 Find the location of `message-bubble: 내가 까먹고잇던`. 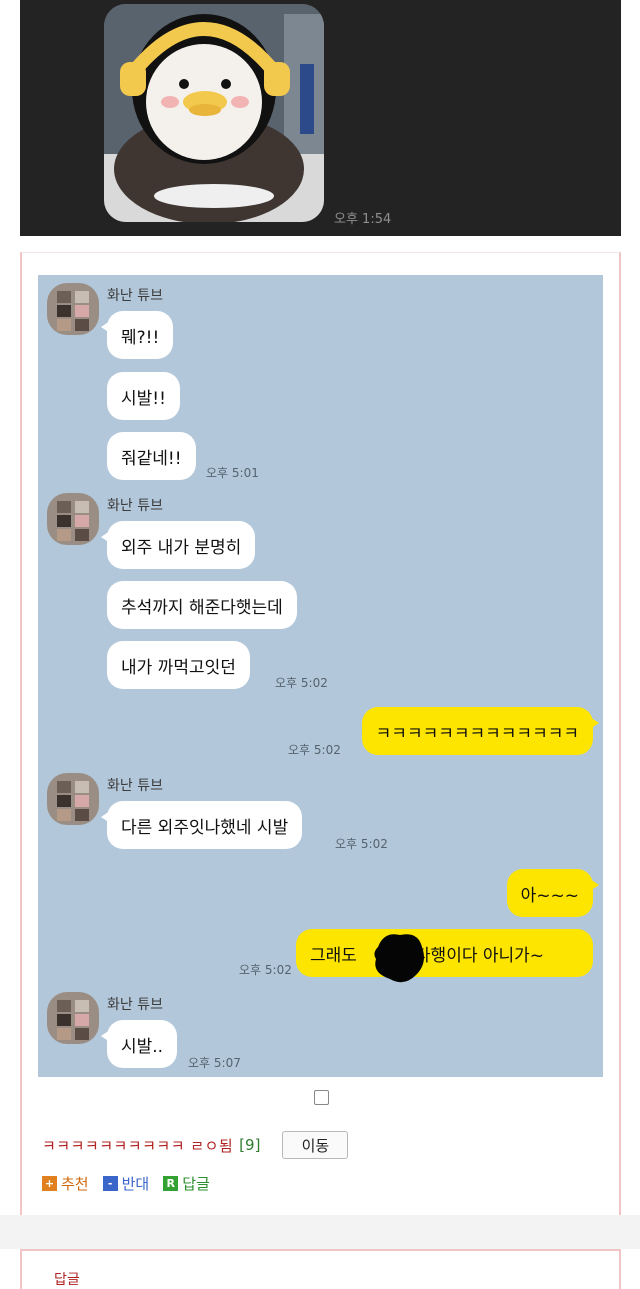

message-bubble: 내가 까먹고잇던 is located at coordinates (178, 665).